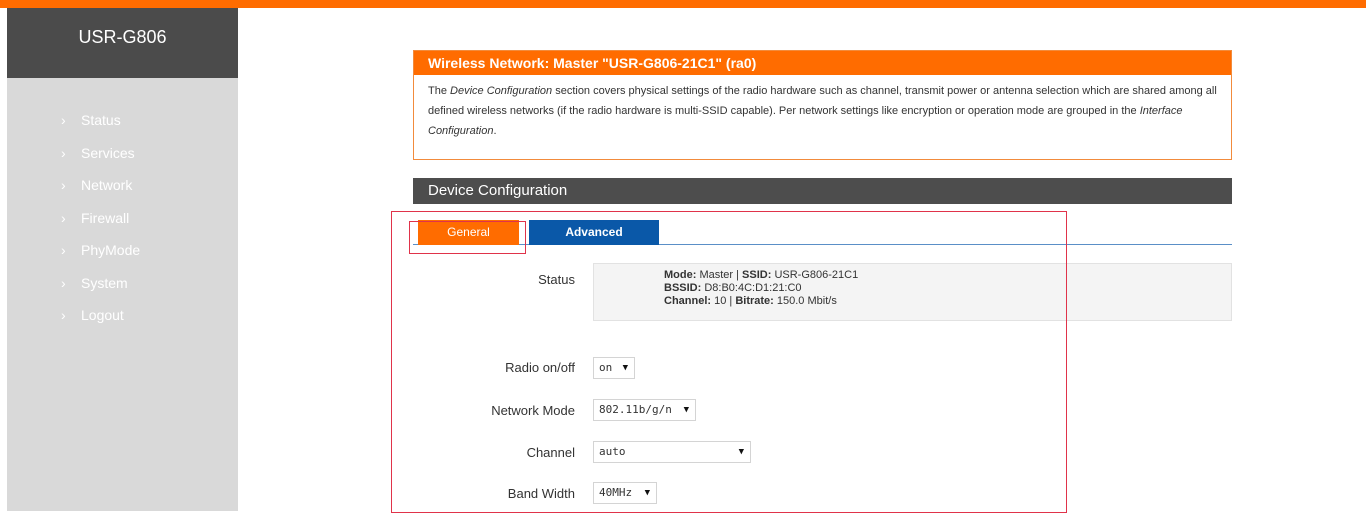 The height and width of the screenshot is (513, 1366). Describe the element at coordinates (672, 452) in the screenshot. I see `channel-select: auto ▼` at that location.